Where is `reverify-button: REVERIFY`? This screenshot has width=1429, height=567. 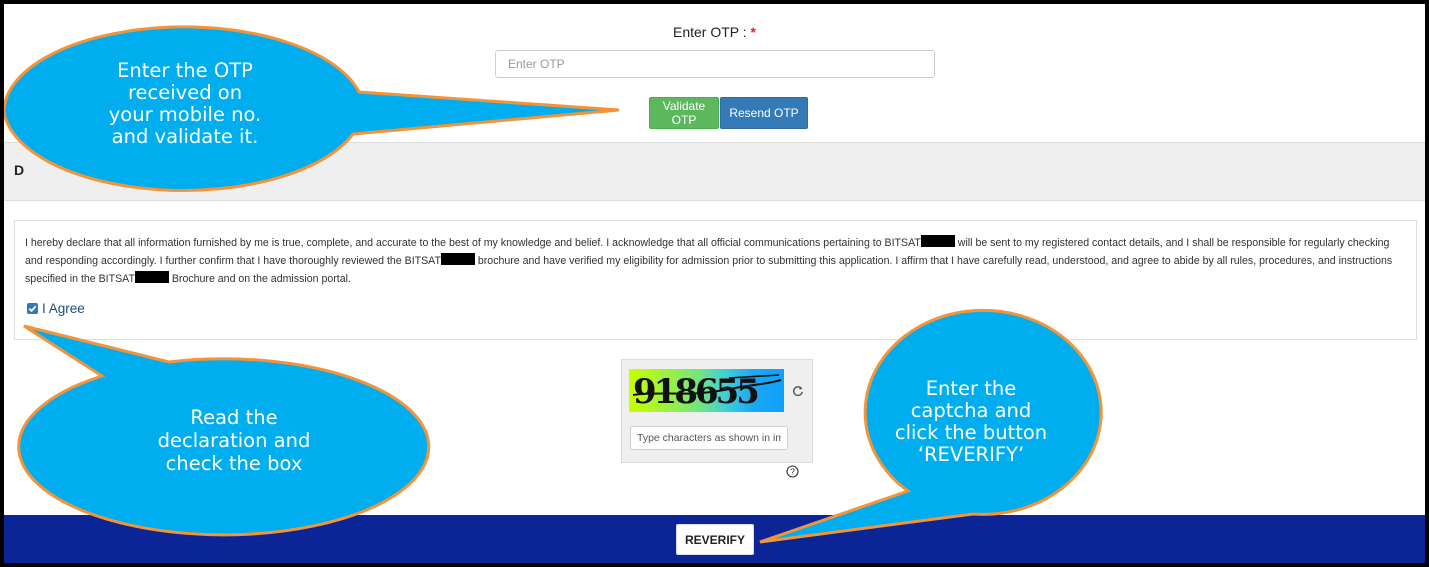 reverify-button: REVERIFY is located at coordinates (715, 539).